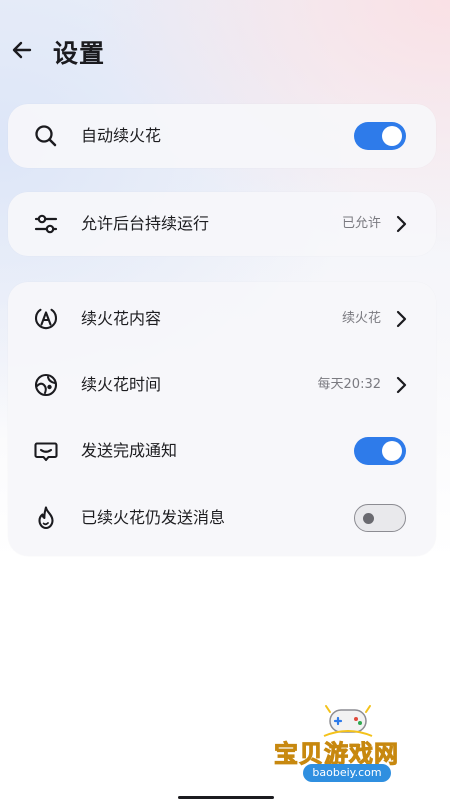  Describe the element at coordinates (348, 721) in the screenshot. I see `gamepad-icon` at that location.